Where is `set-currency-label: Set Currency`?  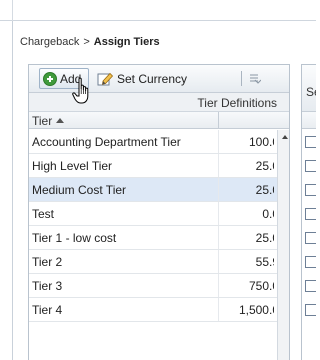 set-currency-label: Set Currency is located at coordinates (152, 78).